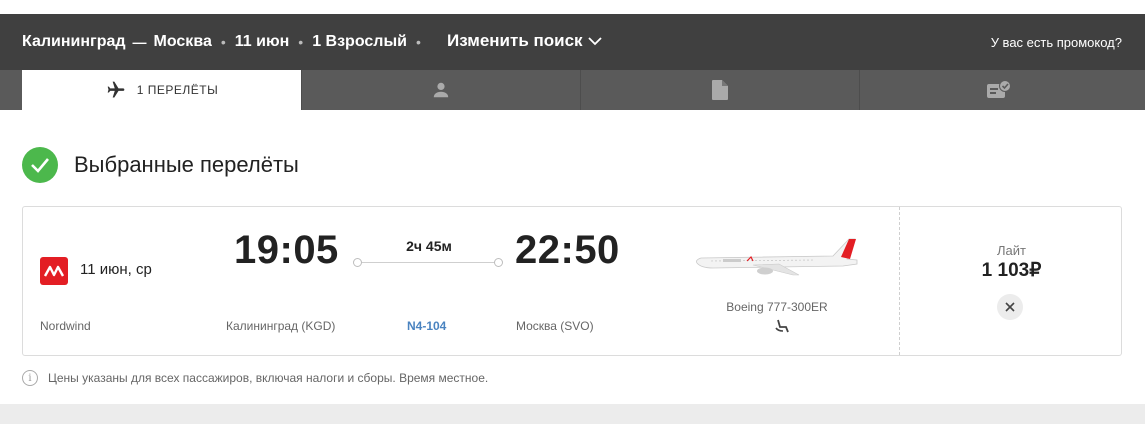 Image resolution: width=1145 pixels, height=424 pixels. What do you see at coordinates (30, 378) in the screenshot?
I see `info-icon: i` at bounding box center [30, 378].